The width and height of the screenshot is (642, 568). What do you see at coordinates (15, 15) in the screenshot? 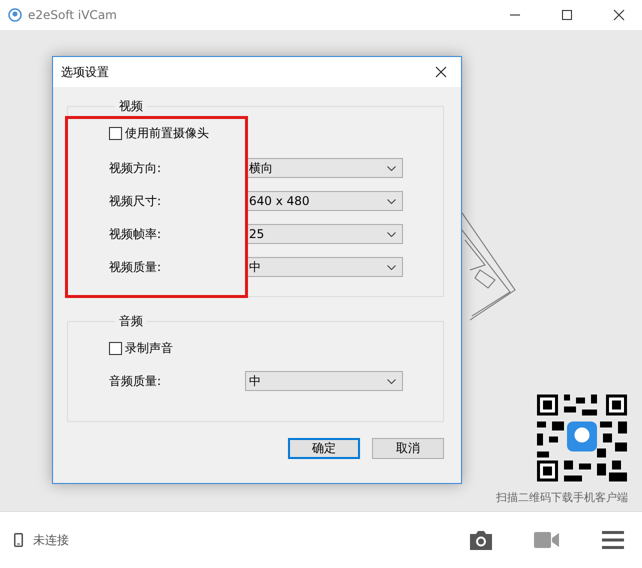
I see `camera-logo-icon` at bounding box center [15, 15].